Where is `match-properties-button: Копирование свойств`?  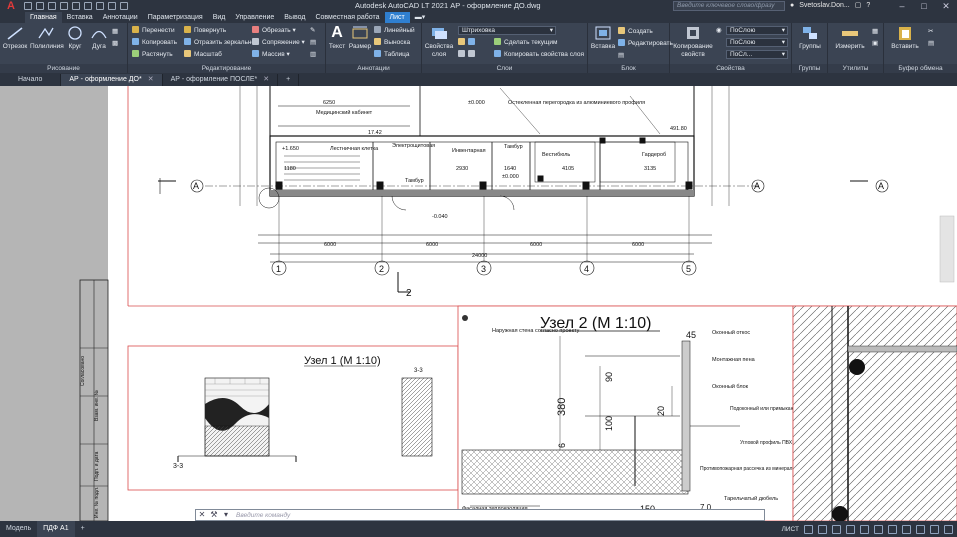 match-properties-button: Копирование свойств is located at coordinates (693, 42).